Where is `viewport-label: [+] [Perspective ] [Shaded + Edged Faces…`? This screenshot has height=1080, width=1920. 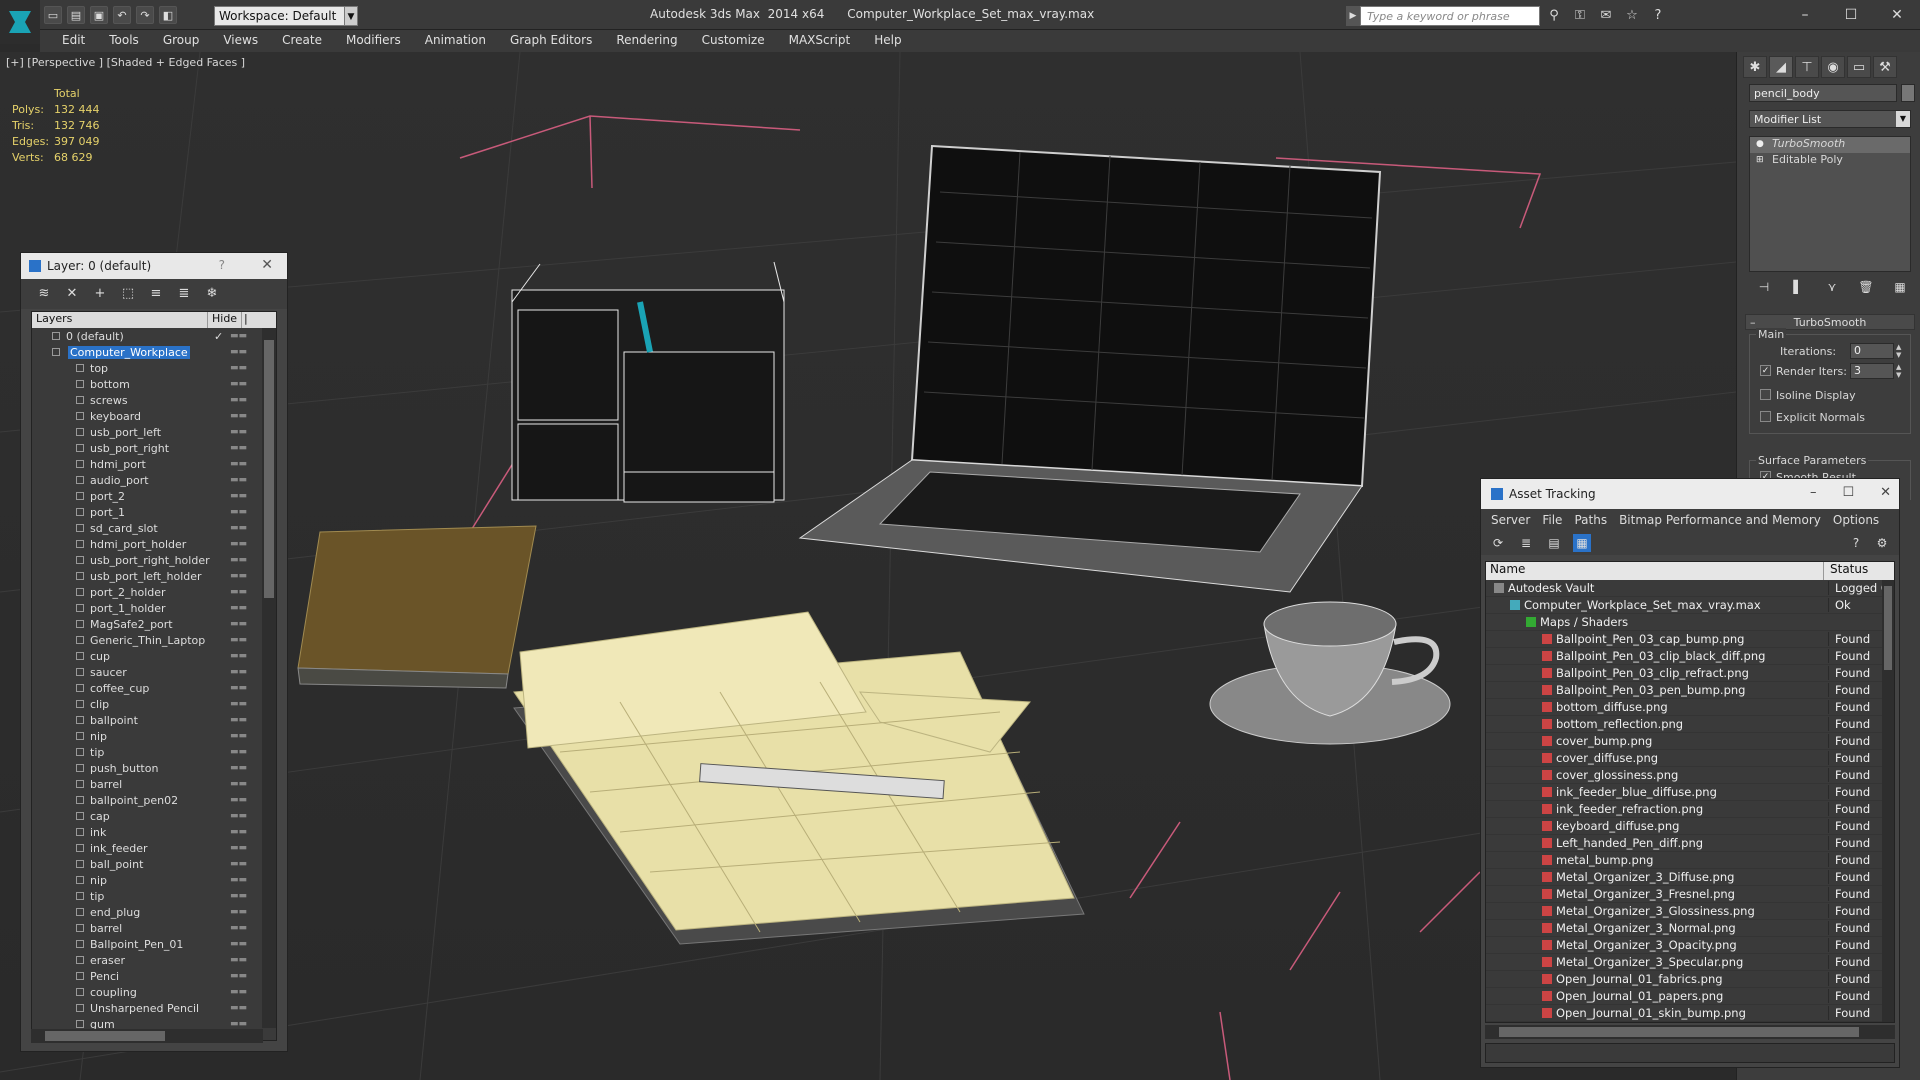
viewport-label: [+] [Perspective ] [Shaded + Edged Faces… is located at coordinates (125, 62).